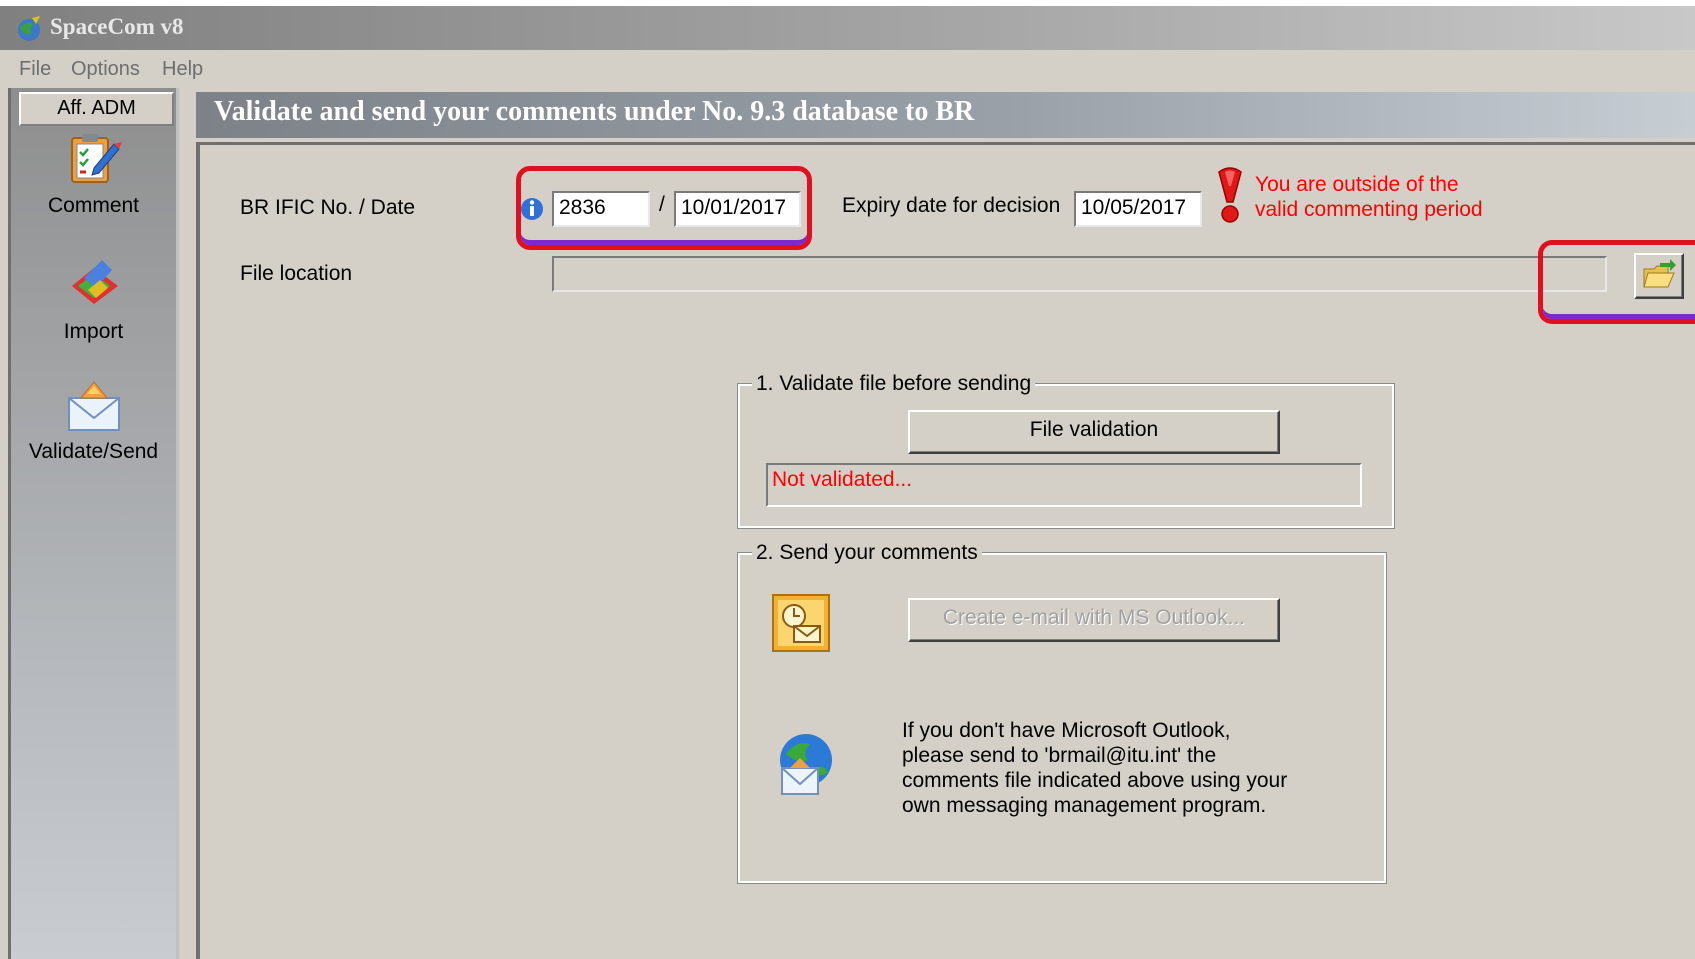  Describe the element at coordinates (801, 623) in the screenshot. I see `outlook-icon` at that location.